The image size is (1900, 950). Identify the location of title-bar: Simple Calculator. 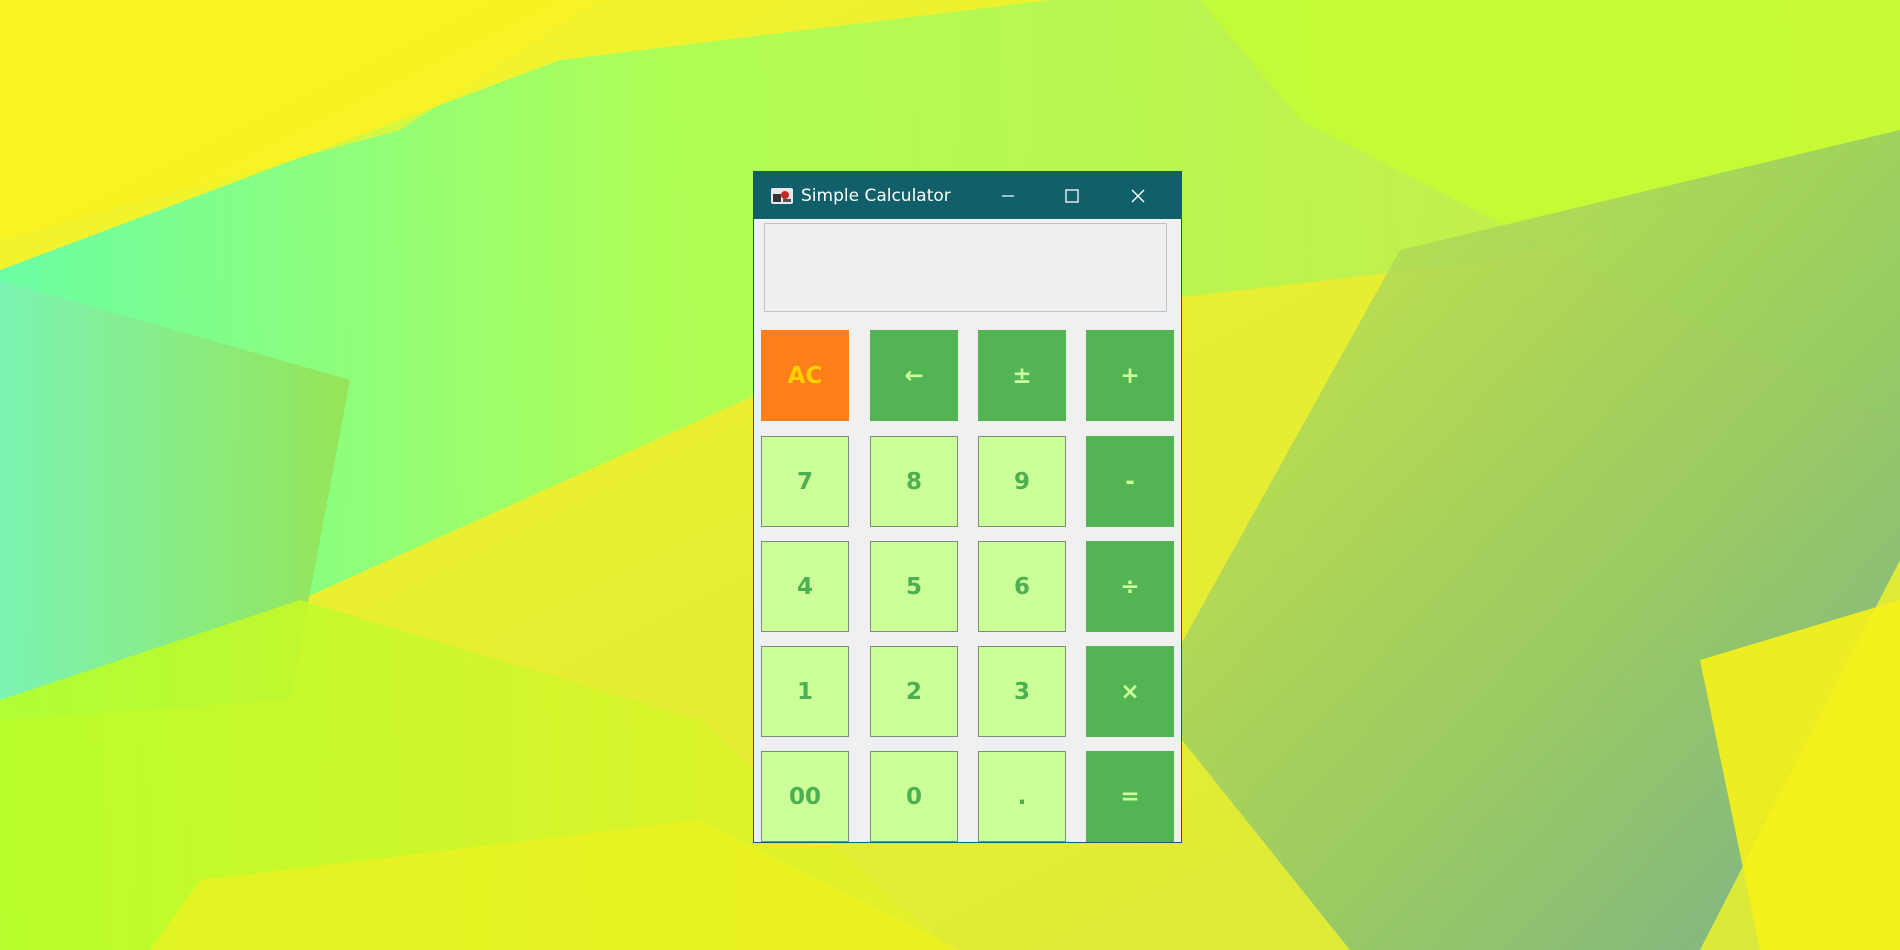
(967, 195).